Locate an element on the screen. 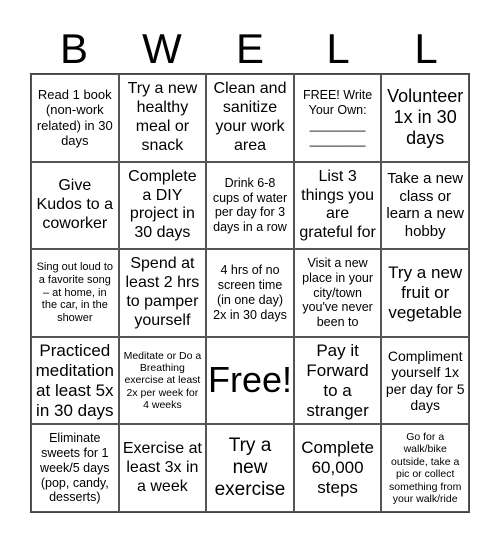  cell-text: Complete 60,000 steps is located at coordinates (337, 468).